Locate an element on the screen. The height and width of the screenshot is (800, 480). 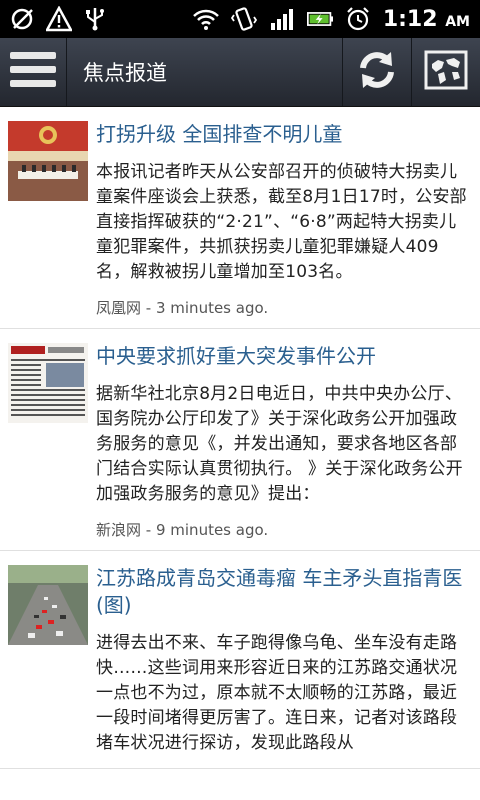
world-map-icon is located at coordinates (446, 72).